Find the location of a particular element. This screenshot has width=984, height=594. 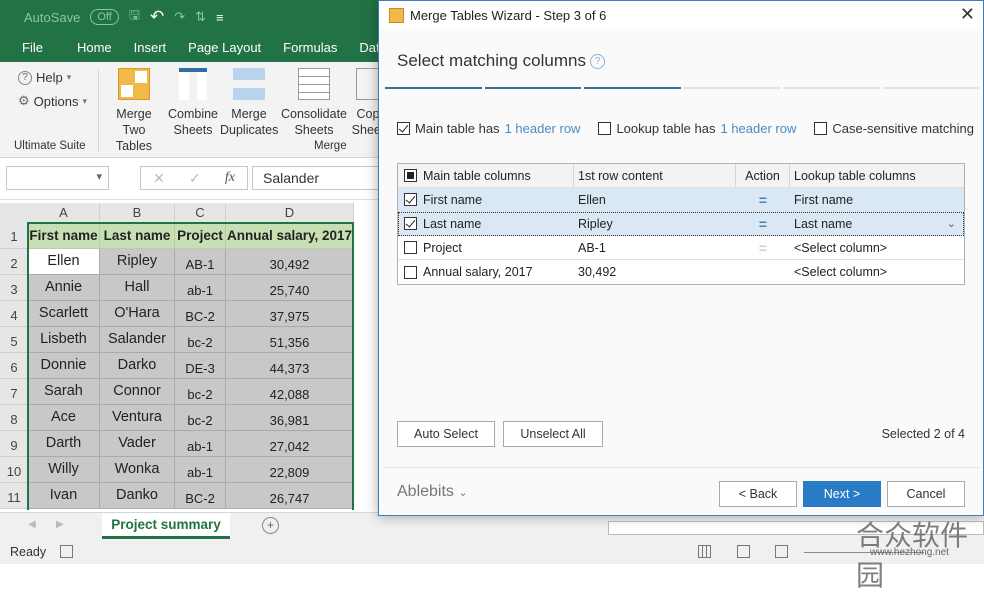

table-cell: 27,042 is located at coordinates (290, 444).